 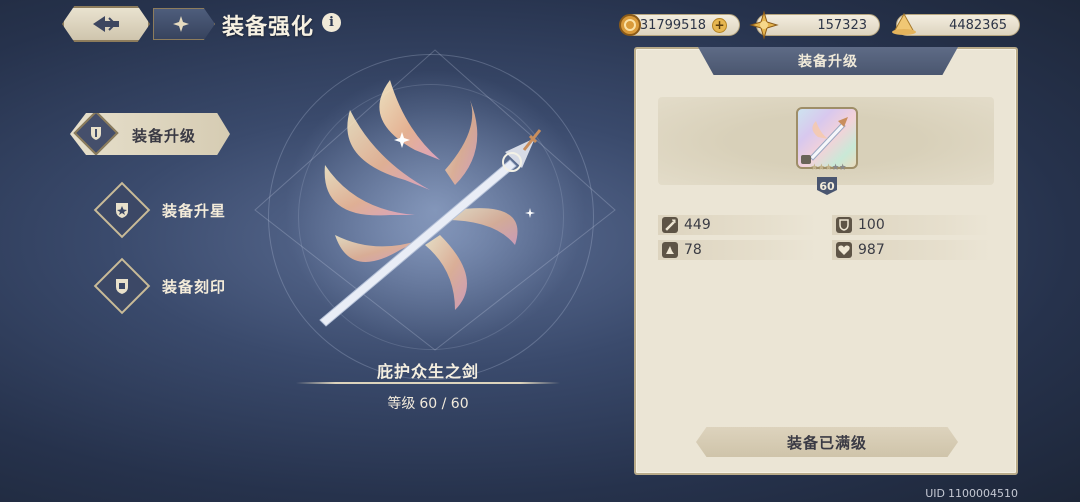 I want to click on page-title: 装备强化, so click(x=268, y=27).